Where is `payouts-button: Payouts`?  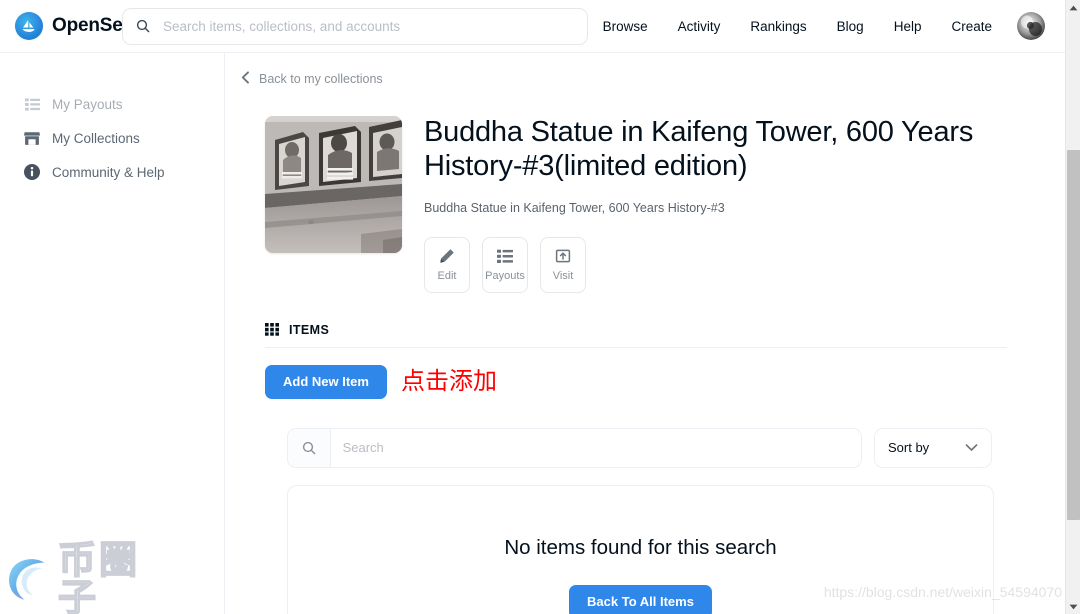
payouts-button: Payouts is located at coordinates (505, 264).